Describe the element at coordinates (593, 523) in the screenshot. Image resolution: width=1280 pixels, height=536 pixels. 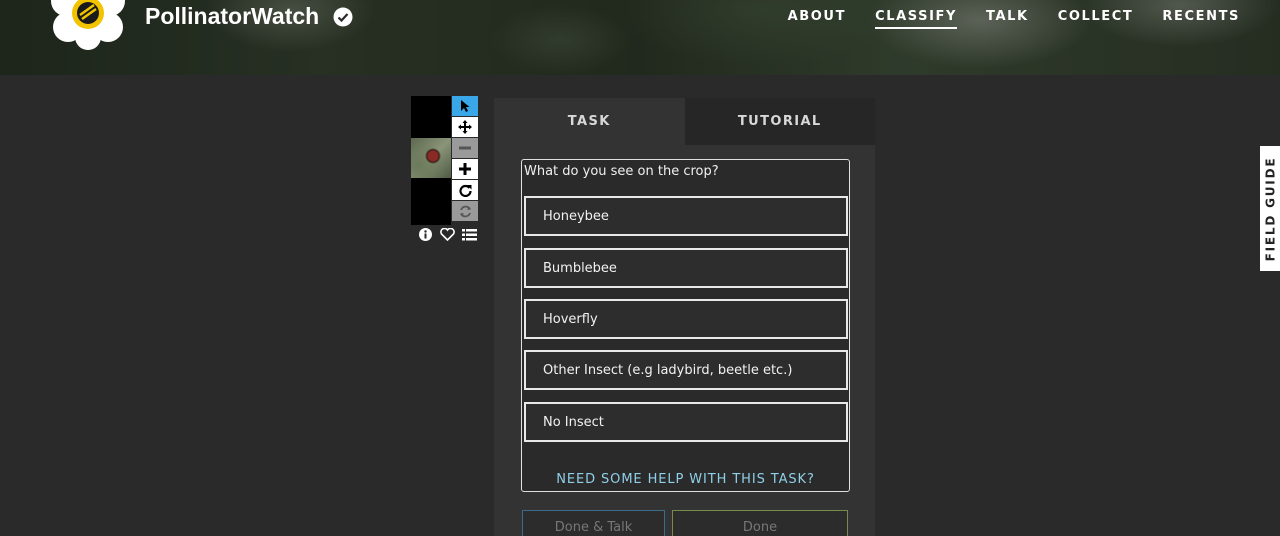
I see `done-and-talk-button: Done & Talk` at that location.